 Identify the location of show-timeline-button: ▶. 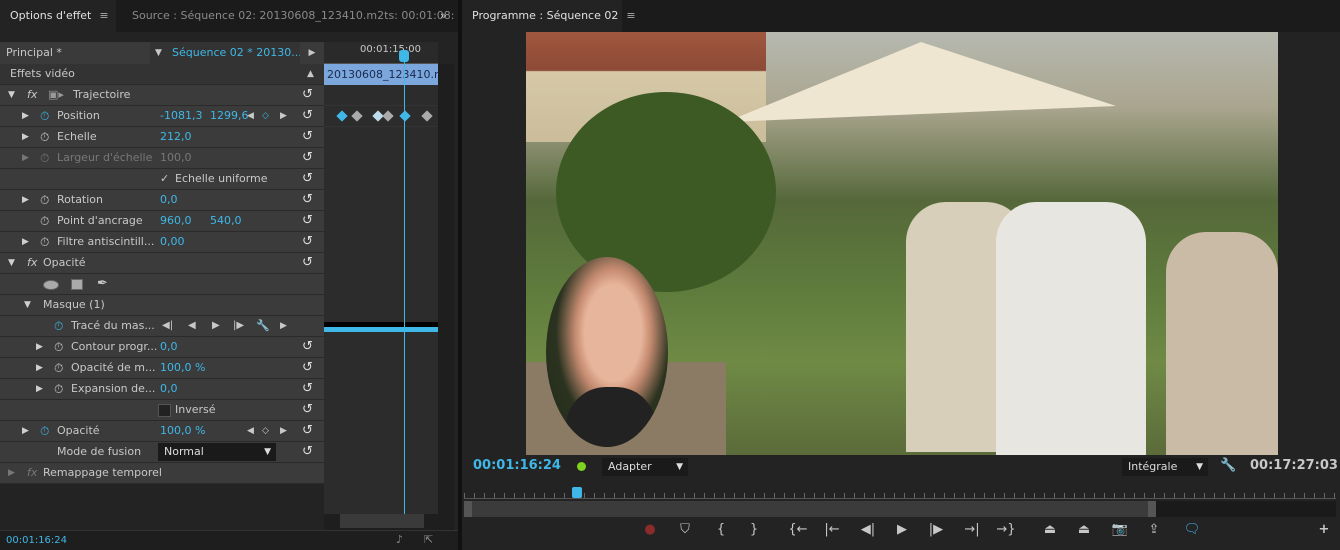
(312, 53).